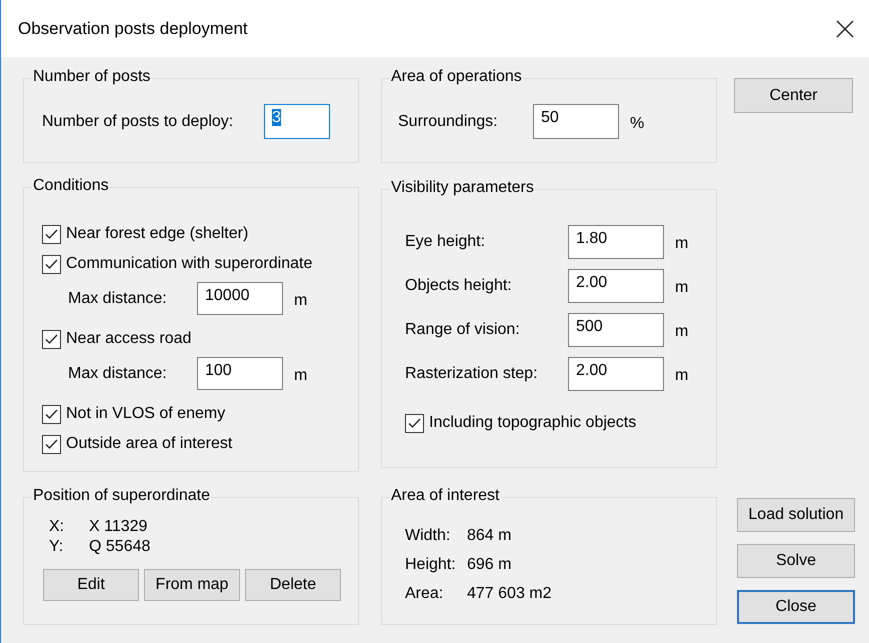 This screenshot has width=869, height=643. I want to click on field-label: Rasterization step:, so click(472, 374).